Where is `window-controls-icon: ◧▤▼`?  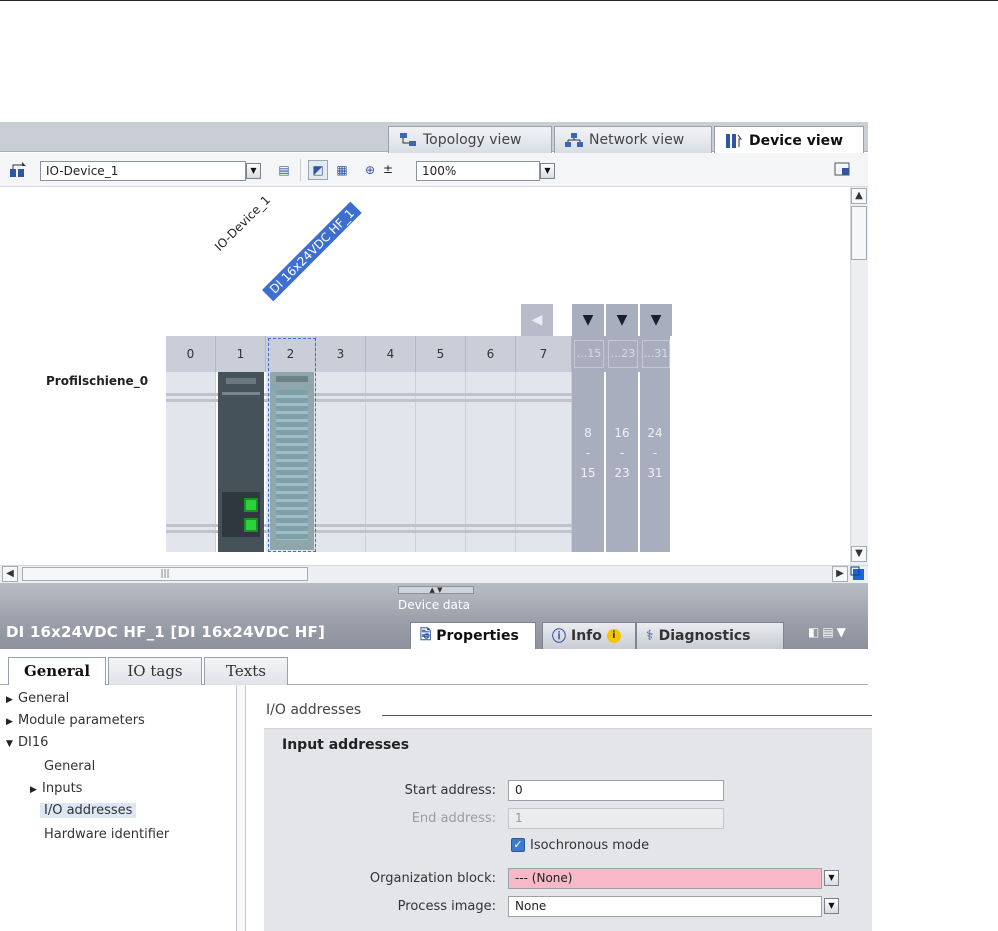 window-controls-icon: ◧▤▼ is located at coordinates (828, 632).